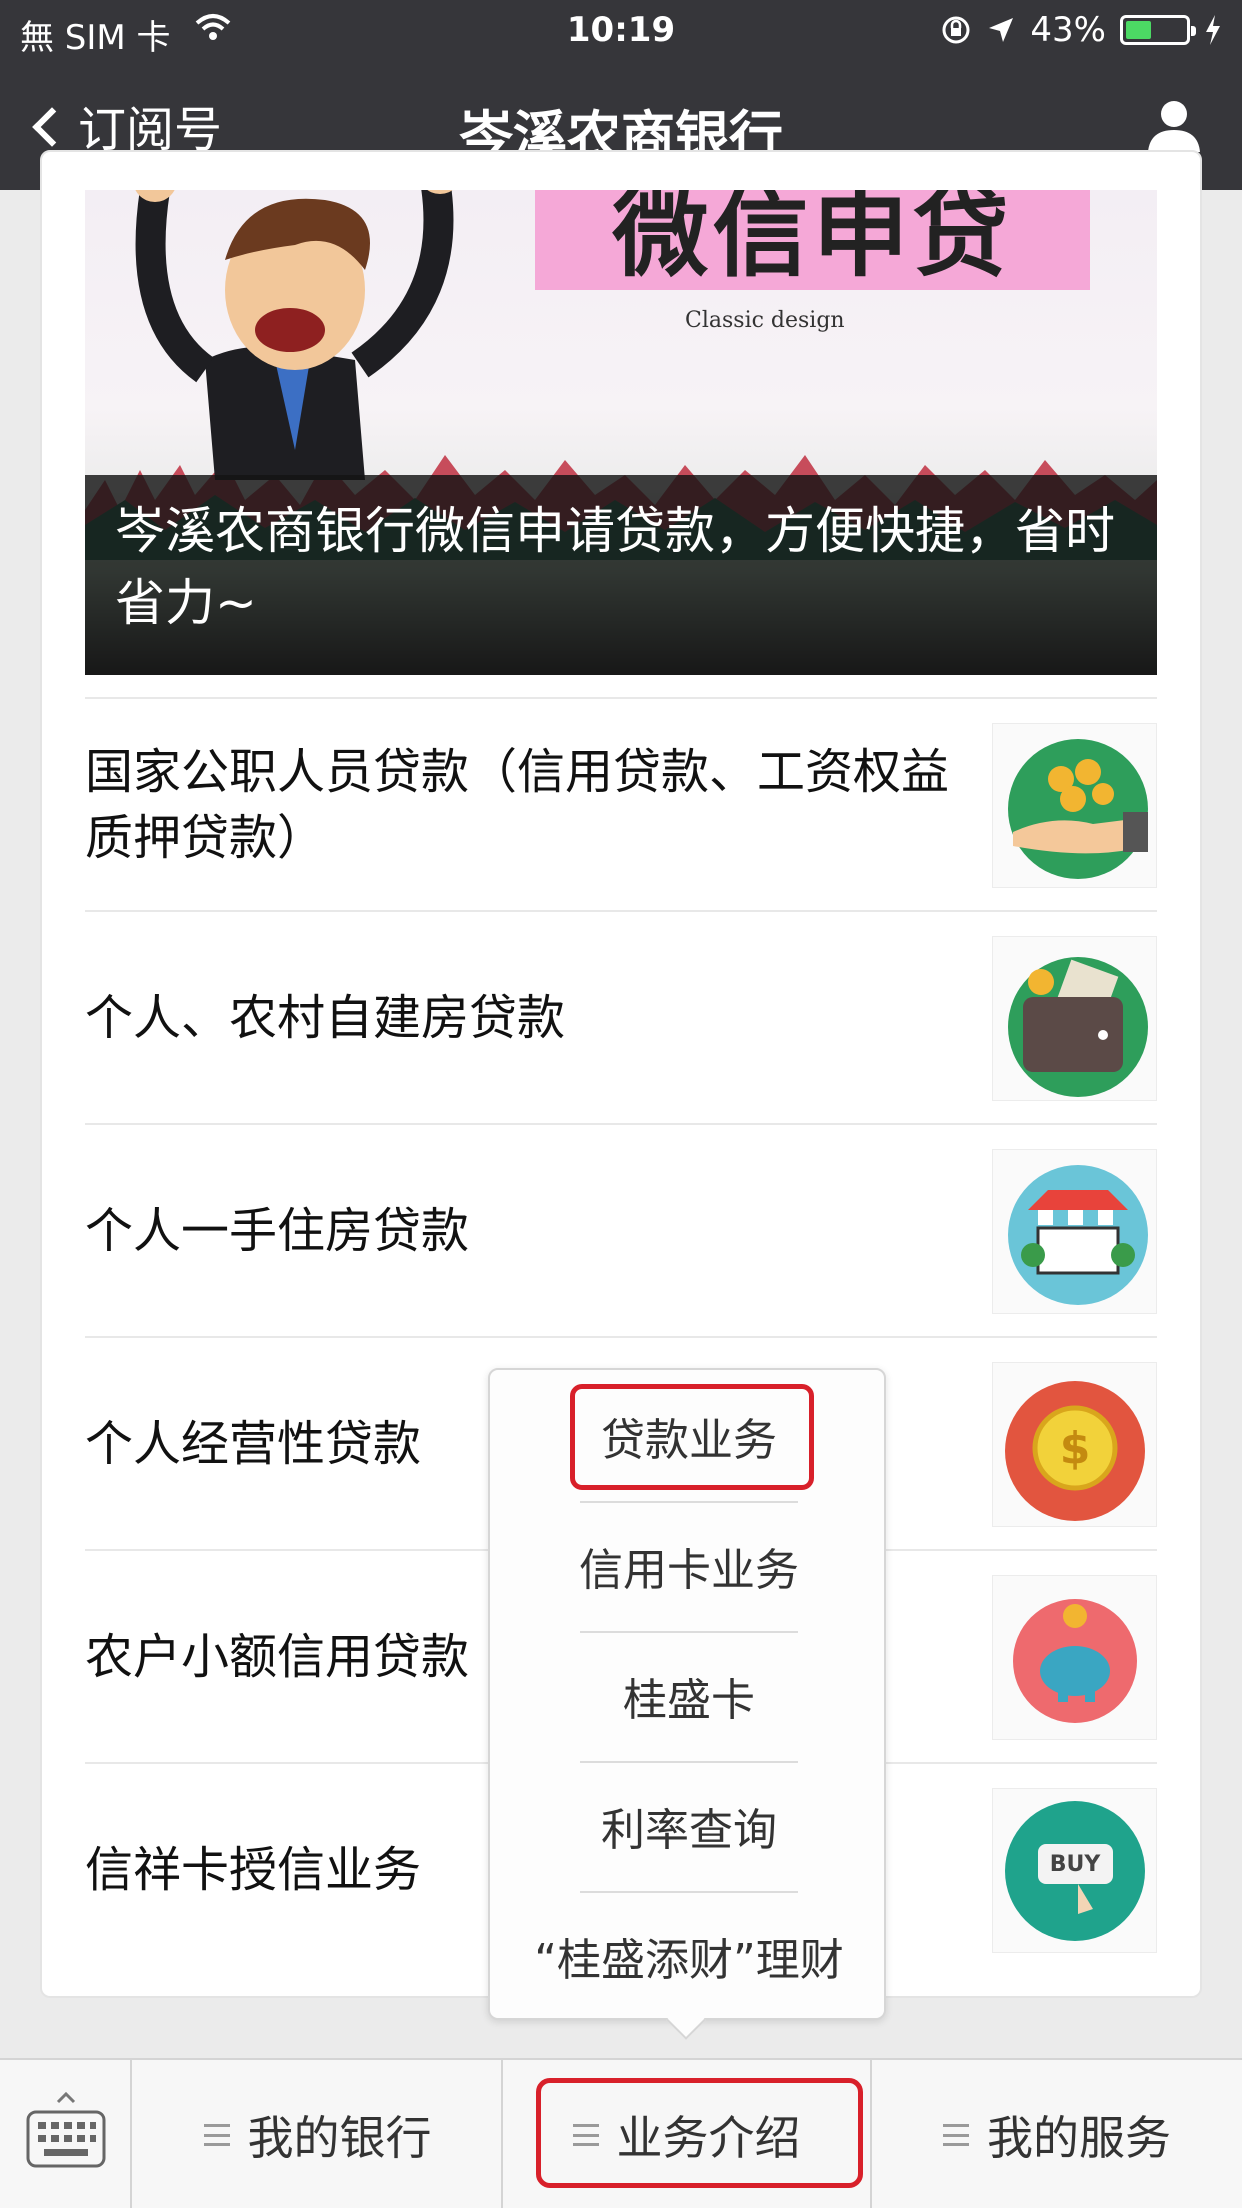  I want to click on svg-text: BUY, so click(1076, 1864).